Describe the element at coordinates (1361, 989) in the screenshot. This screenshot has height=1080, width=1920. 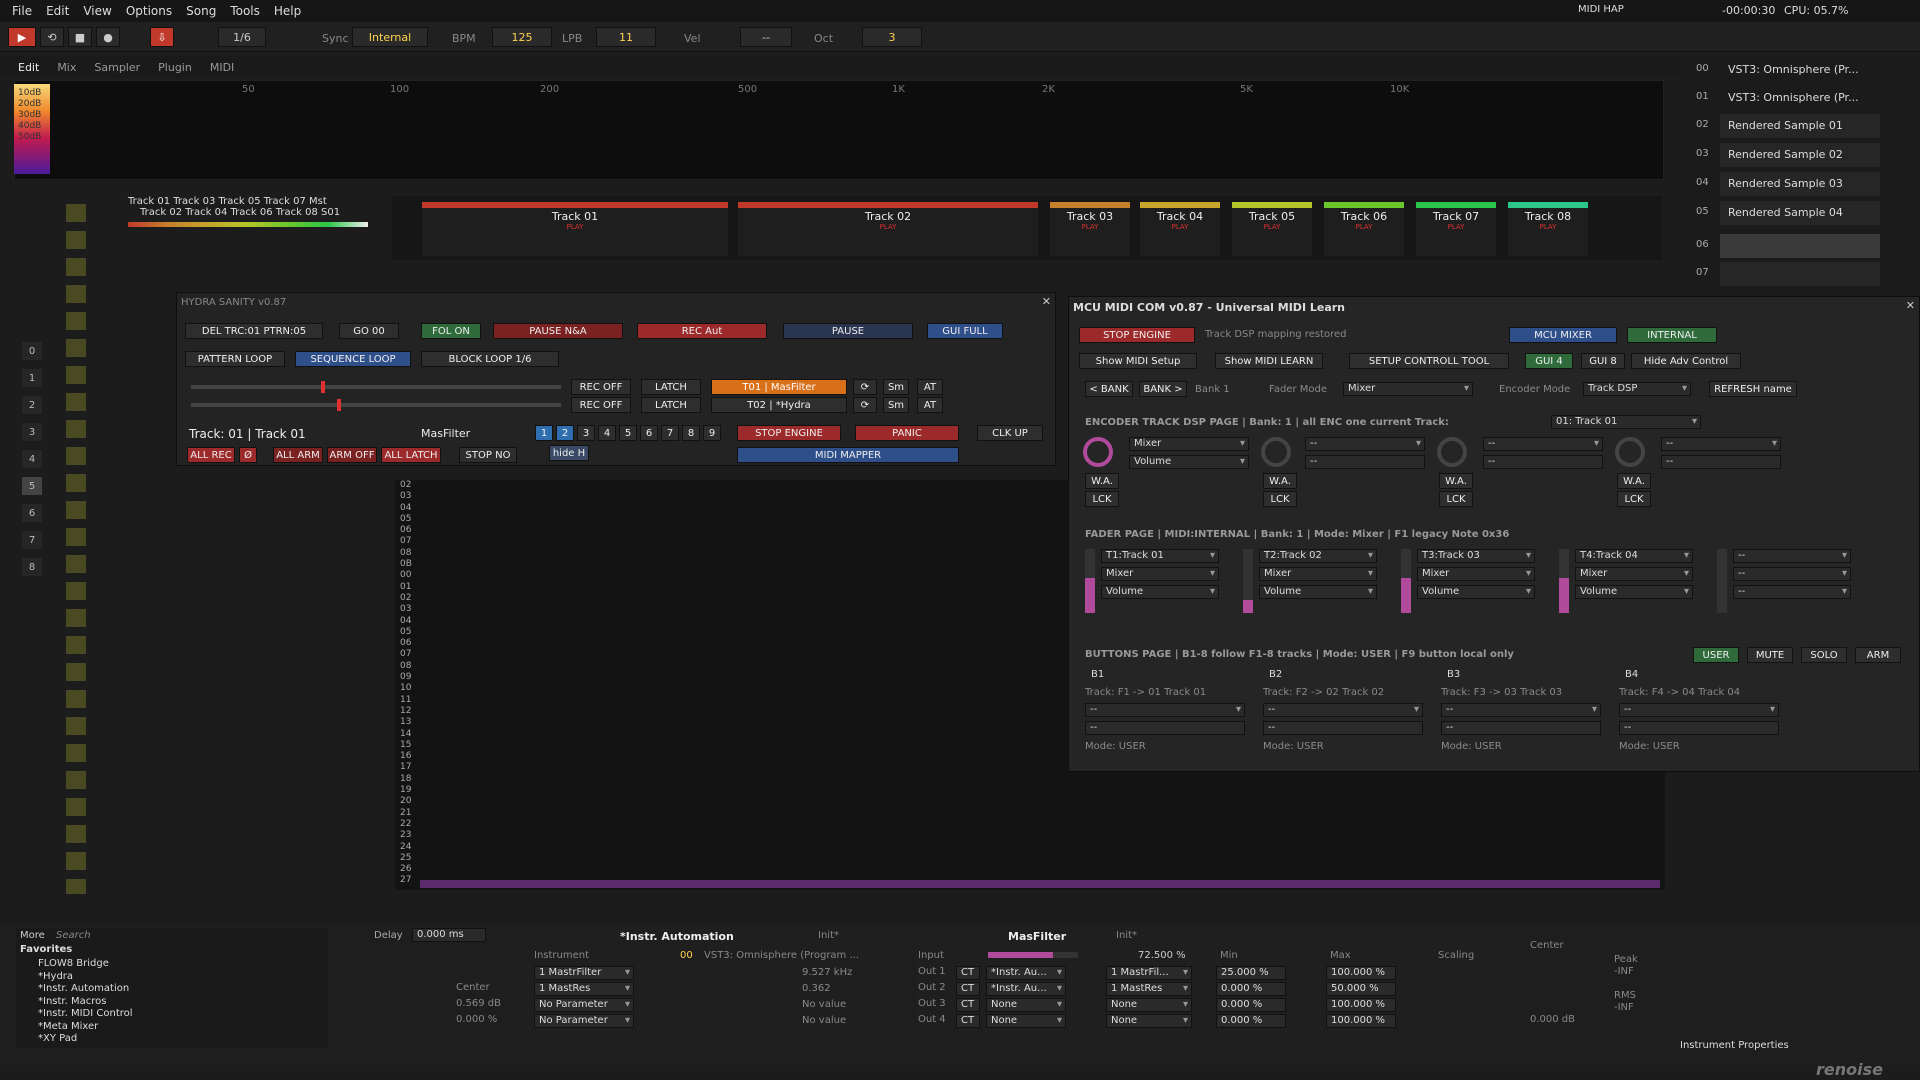
I see `output-max: 50.000 %` at that location.